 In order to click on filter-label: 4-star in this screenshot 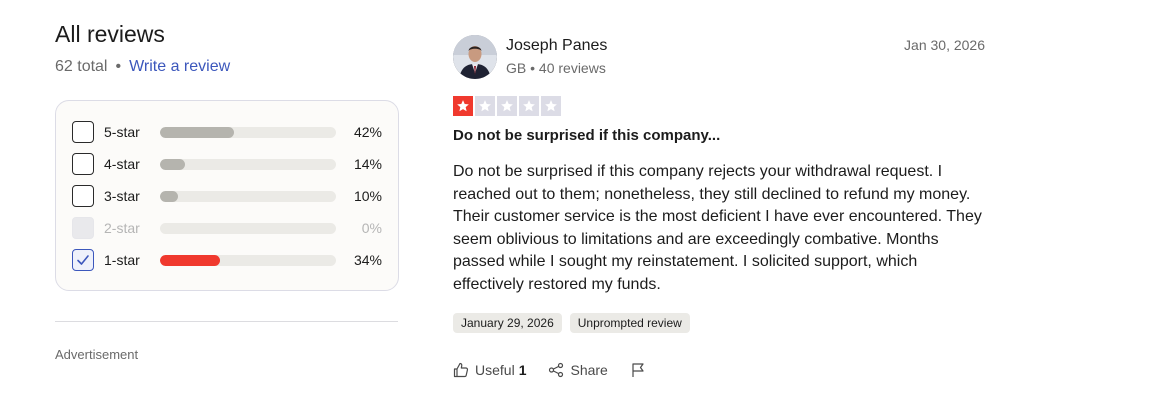, I will do `click(122, 164)`.